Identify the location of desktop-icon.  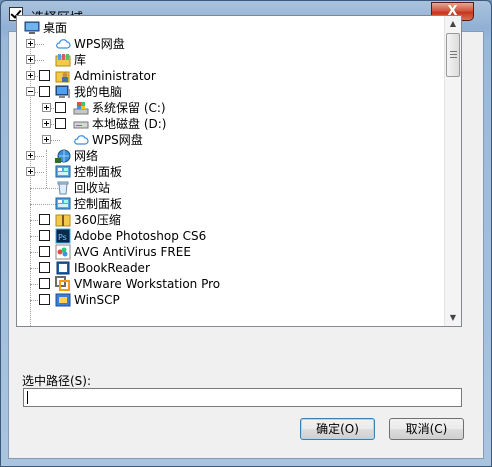
(32, 28).